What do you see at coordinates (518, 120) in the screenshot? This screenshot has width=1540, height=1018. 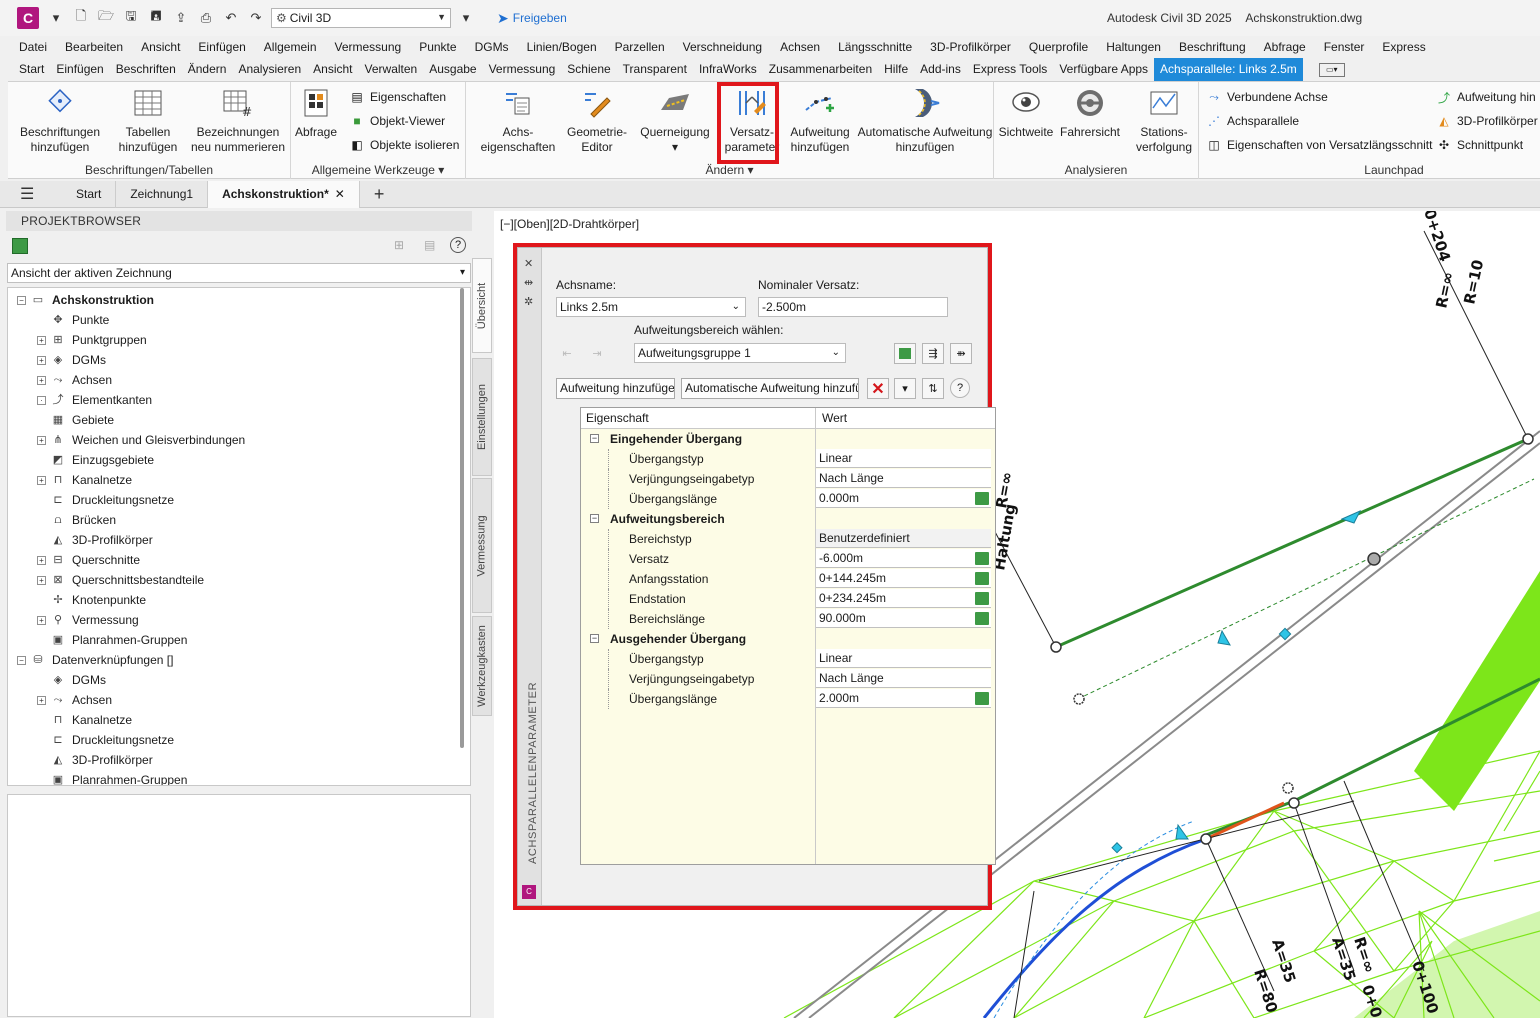 I see `achseigenschaften-button: Achs- eigenschaften` at bounding box center [518, 120].